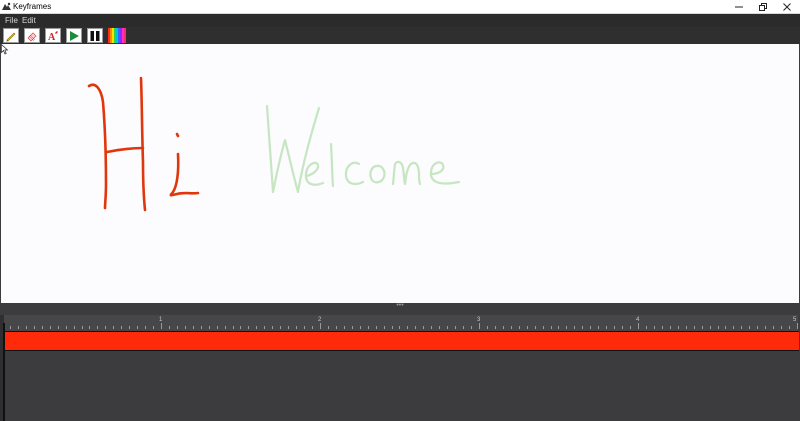  Describe the element at coordinates (4, 372) in the screenshot. I see `playhead` at that location.